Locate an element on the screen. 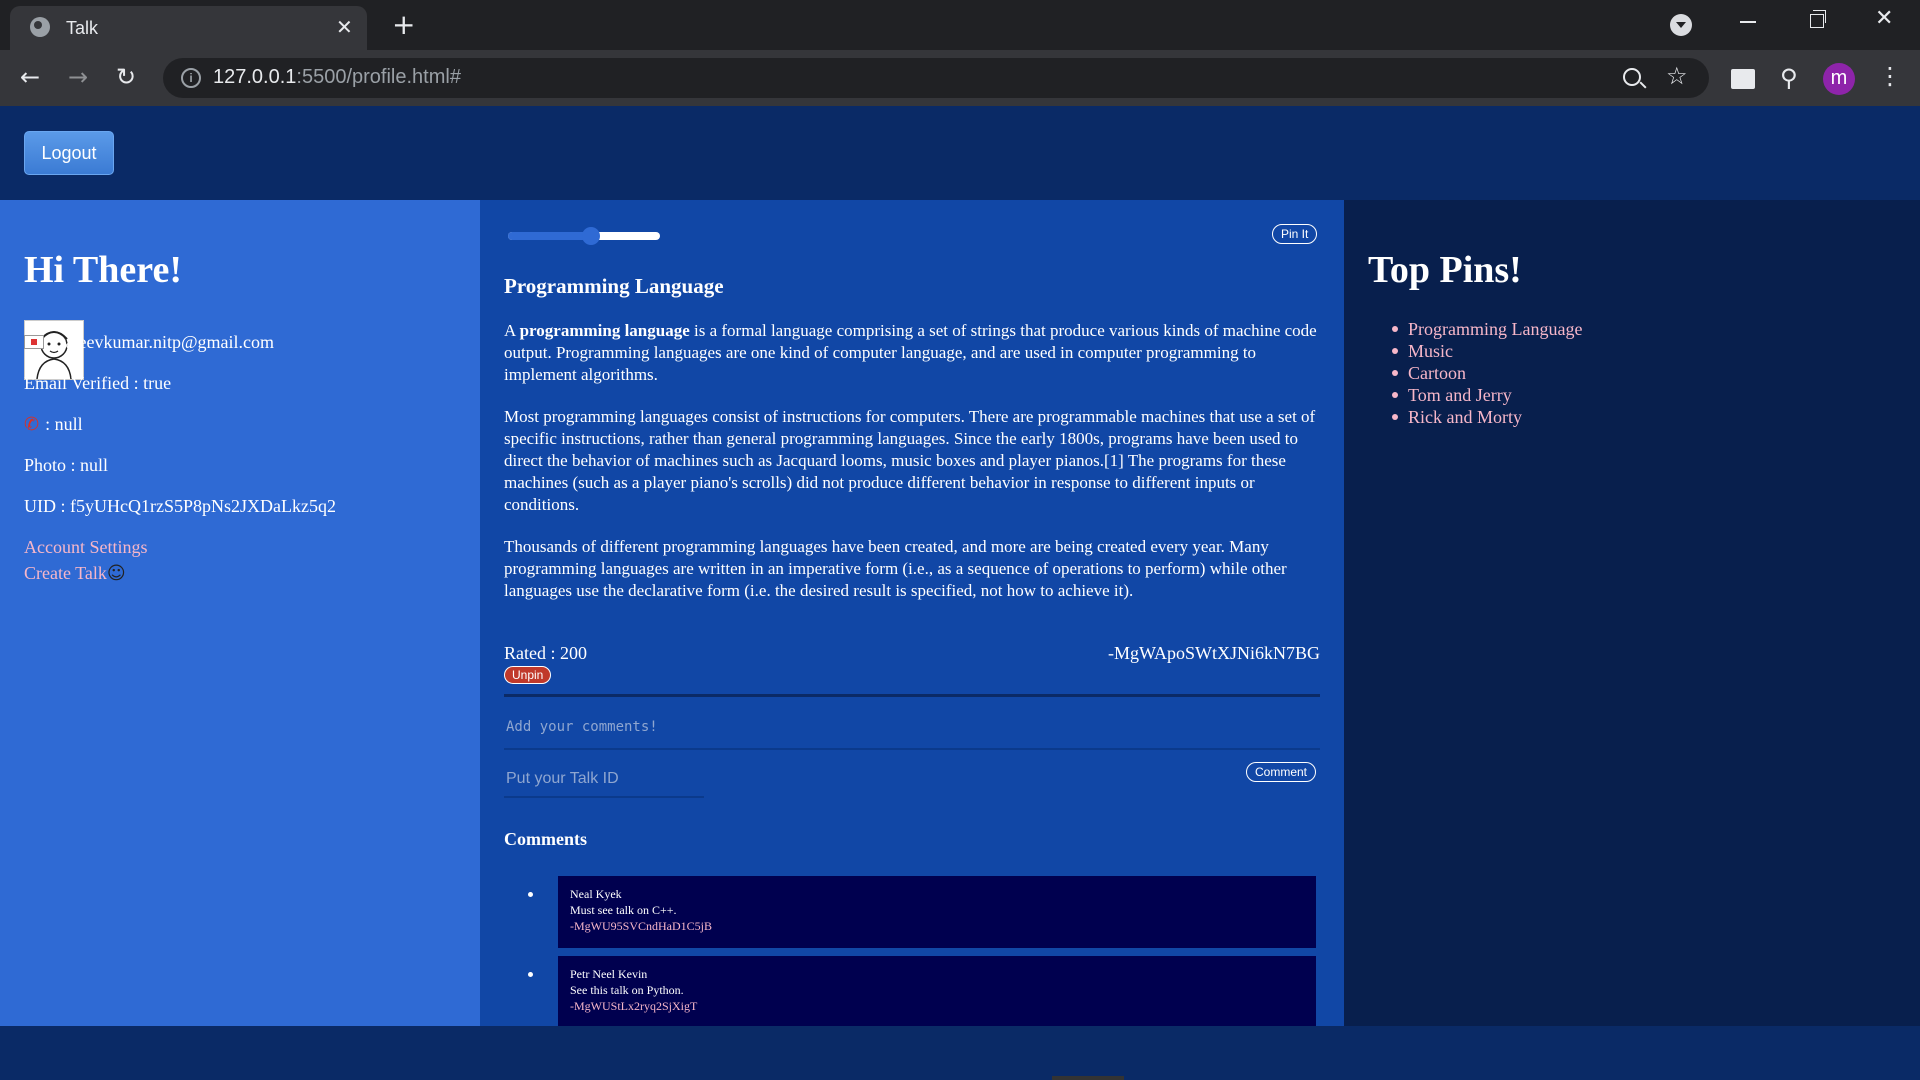 The height and width of the screenshot is (1080, 1920). account-settings-link: Account Settings is located at coordinates (86, 547).